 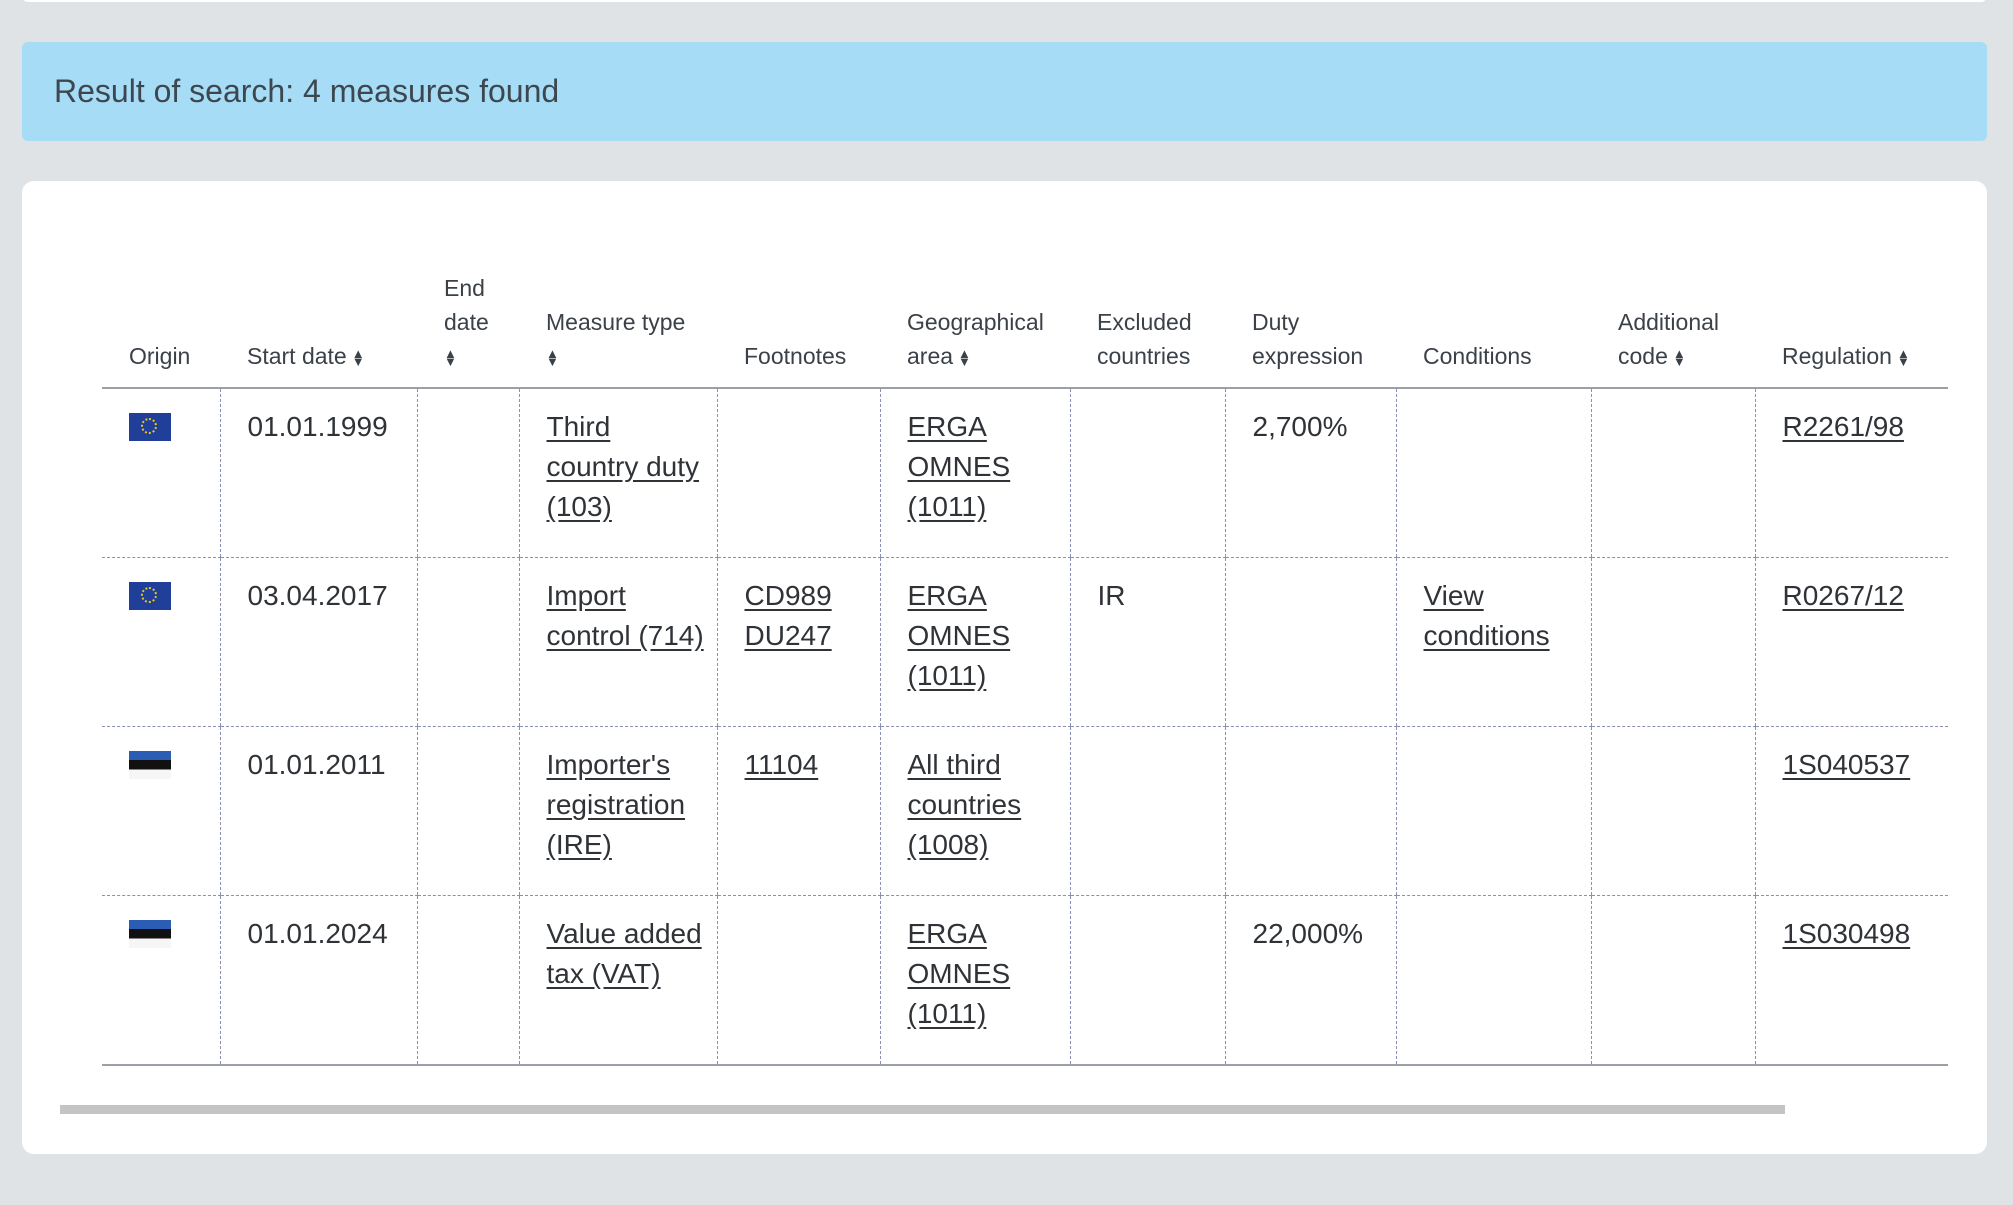 I want to click on cell-start-date: 01.01.1999, so click(x=318, y=473).